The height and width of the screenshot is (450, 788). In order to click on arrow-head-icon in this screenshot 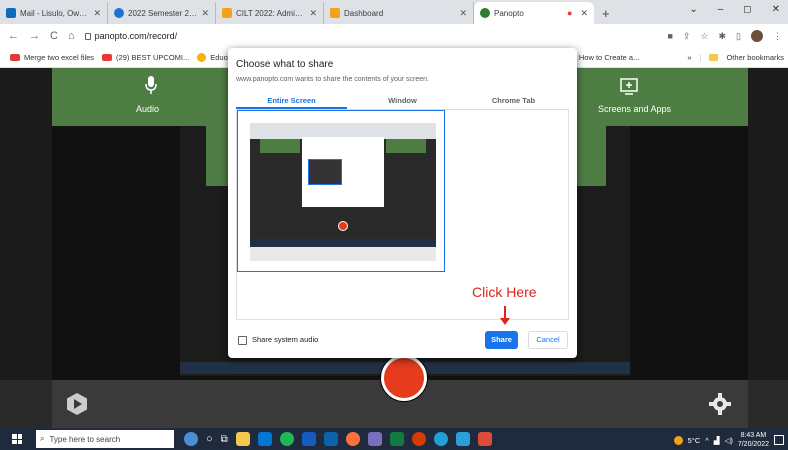, I will do `click(505, 321)`.